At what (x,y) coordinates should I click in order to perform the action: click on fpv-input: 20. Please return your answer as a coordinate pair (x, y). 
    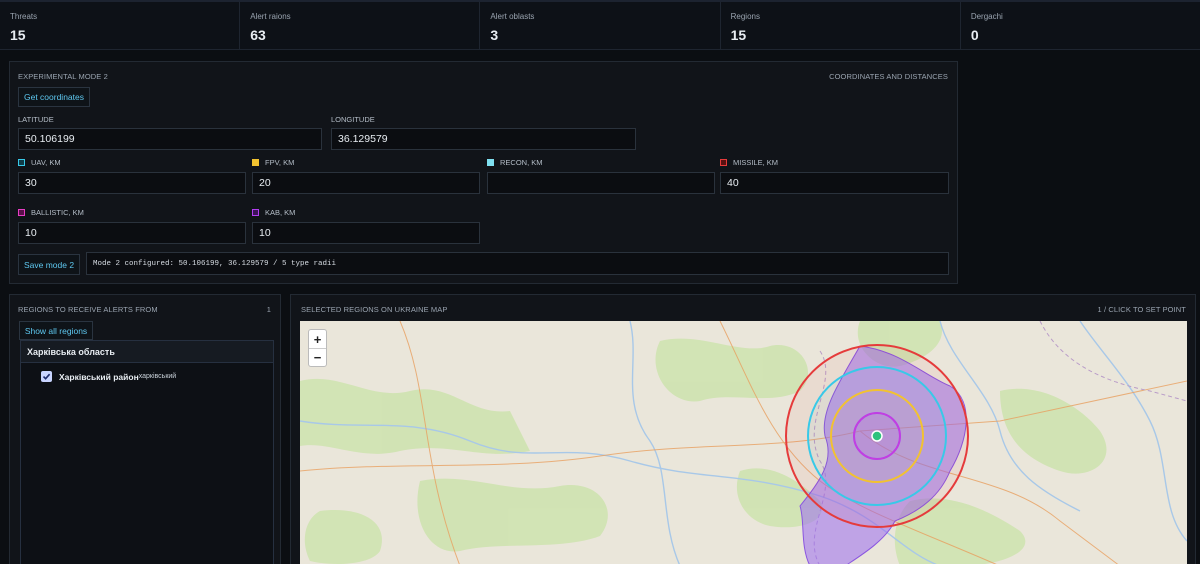
    Looking at the image, I should click on (366, 183).